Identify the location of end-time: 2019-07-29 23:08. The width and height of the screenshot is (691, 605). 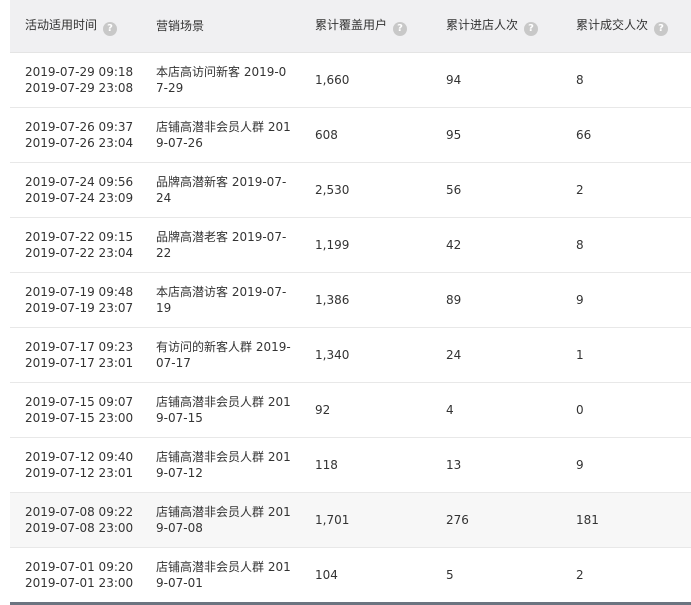
(79, 87).